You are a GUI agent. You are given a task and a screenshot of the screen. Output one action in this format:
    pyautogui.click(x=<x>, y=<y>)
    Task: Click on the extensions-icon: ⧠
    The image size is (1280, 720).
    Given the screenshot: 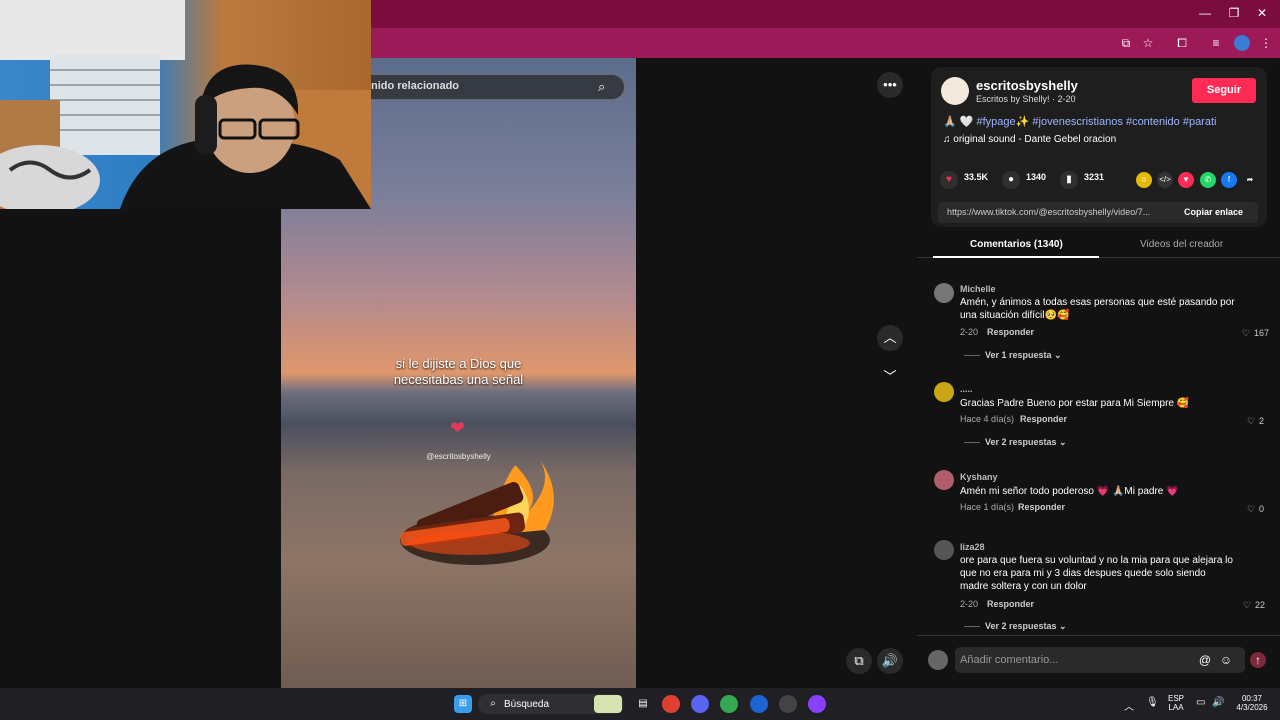 What is the action you would take?
    pyautogui.click(x=1182, y=43)
    